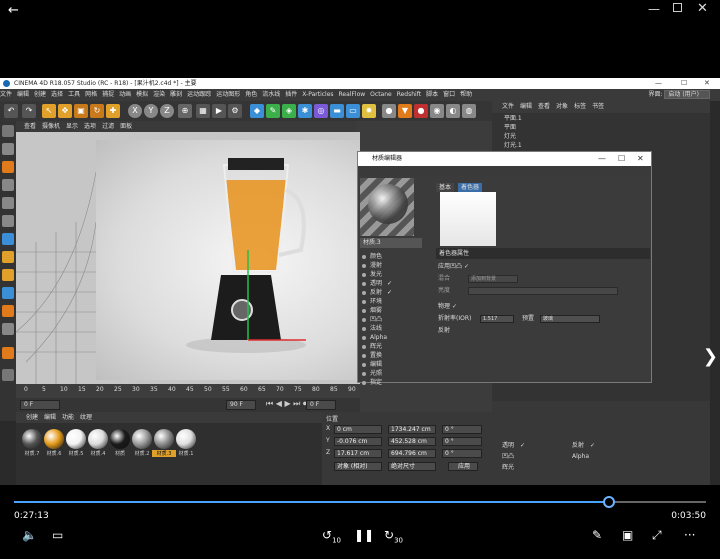 This screenshot has width=720, height=559. Describe the element at coordinates (462, 429) in the screenshot. I see `h-rotation-field: 0 °` at that location.